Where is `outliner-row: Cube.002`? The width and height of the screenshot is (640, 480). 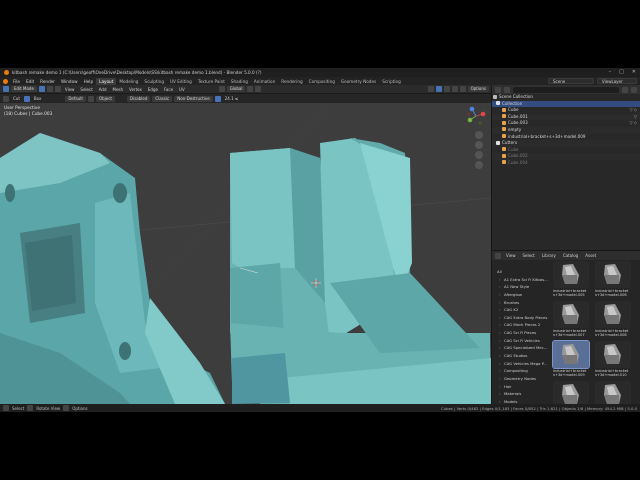
outliner-row: Cube.002 is located at coordinates (566, 156).